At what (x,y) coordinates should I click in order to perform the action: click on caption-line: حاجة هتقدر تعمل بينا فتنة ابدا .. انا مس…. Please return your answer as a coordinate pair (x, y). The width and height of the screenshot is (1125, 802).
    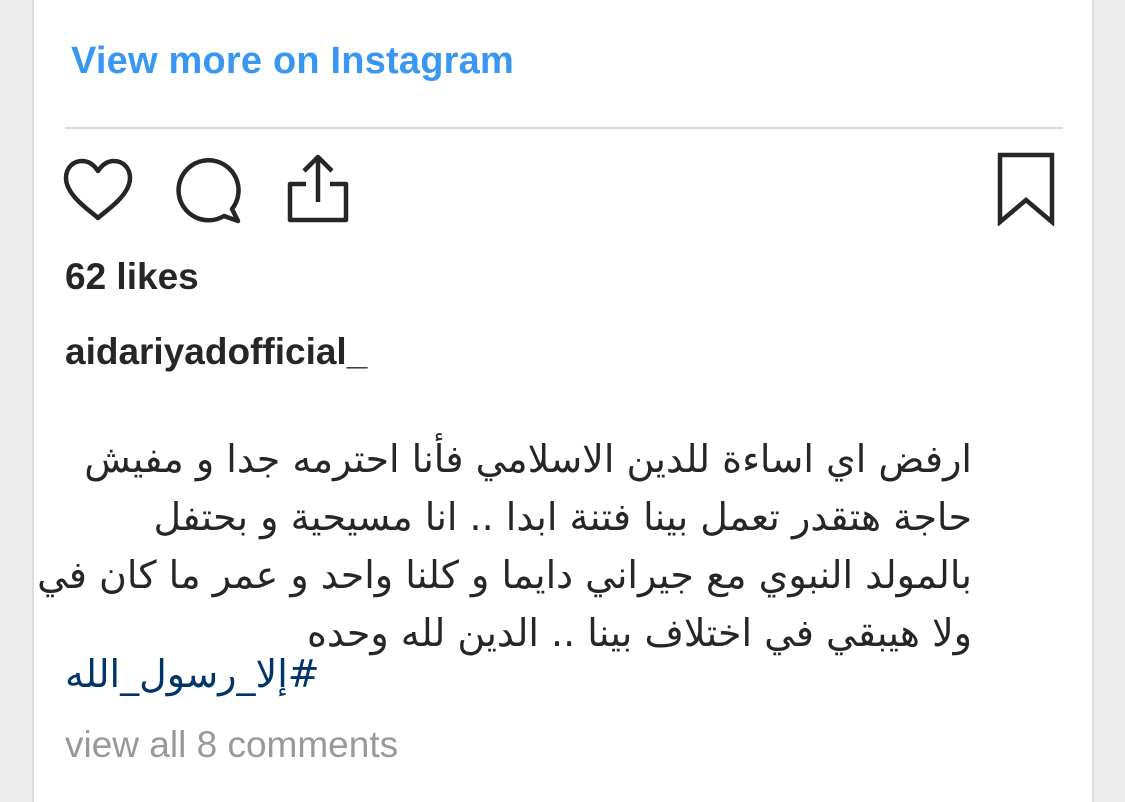
    Looking at the image, I should click on (562, 517).